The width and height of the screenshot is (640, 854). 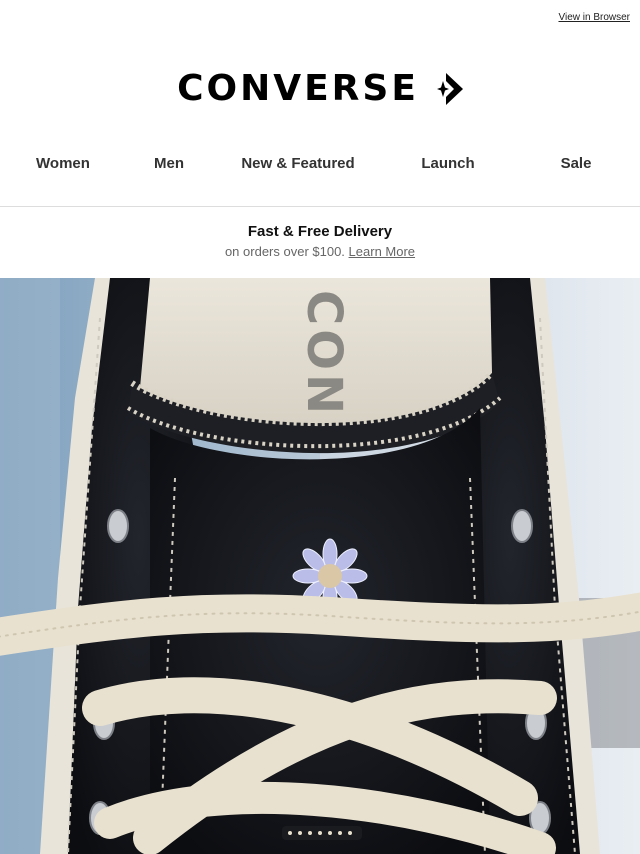 I want to click on nav-new-featured: New & Featured, so click(x=297, y=163).